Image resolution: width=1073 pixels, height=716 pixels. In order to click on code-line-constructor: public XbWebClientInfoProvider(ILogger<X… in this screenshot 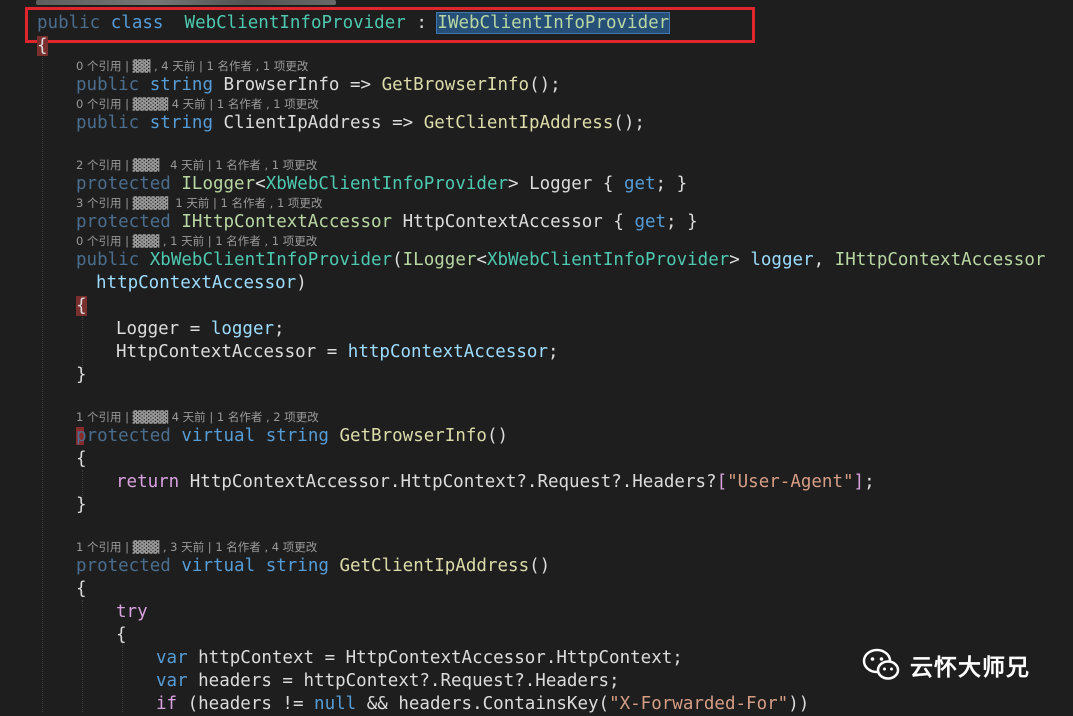, I will do `click(536, 260)`.